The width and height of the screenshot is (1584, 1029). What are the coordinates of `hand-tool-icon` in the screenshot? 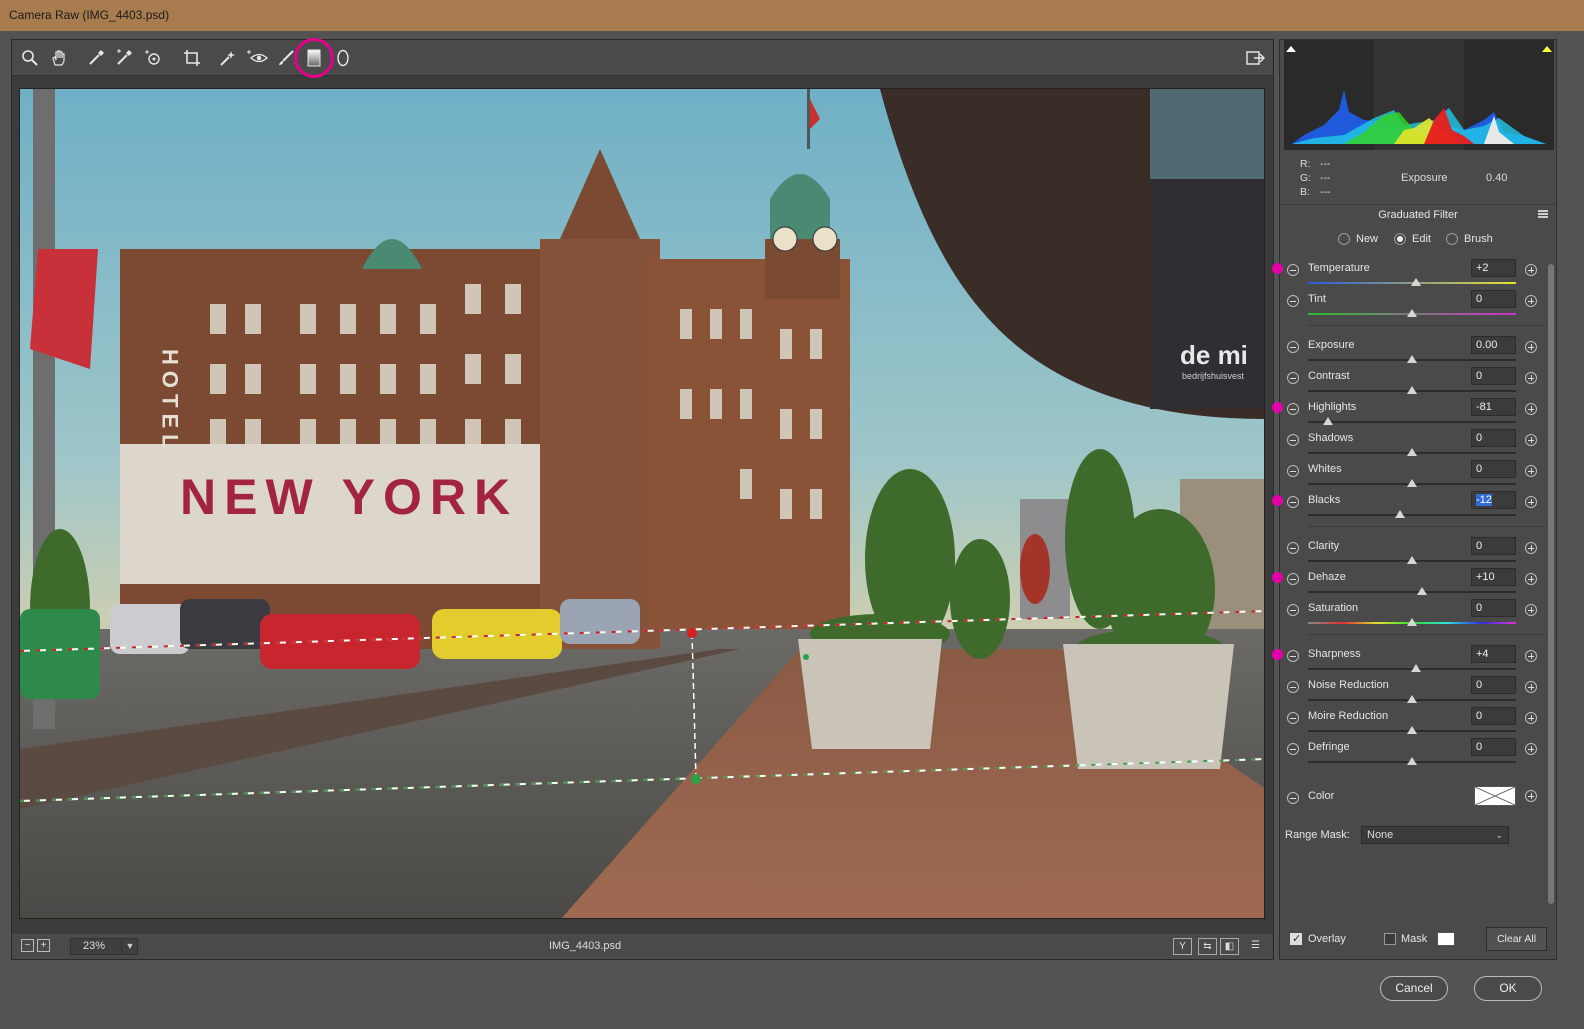 It's located at (59, 58).